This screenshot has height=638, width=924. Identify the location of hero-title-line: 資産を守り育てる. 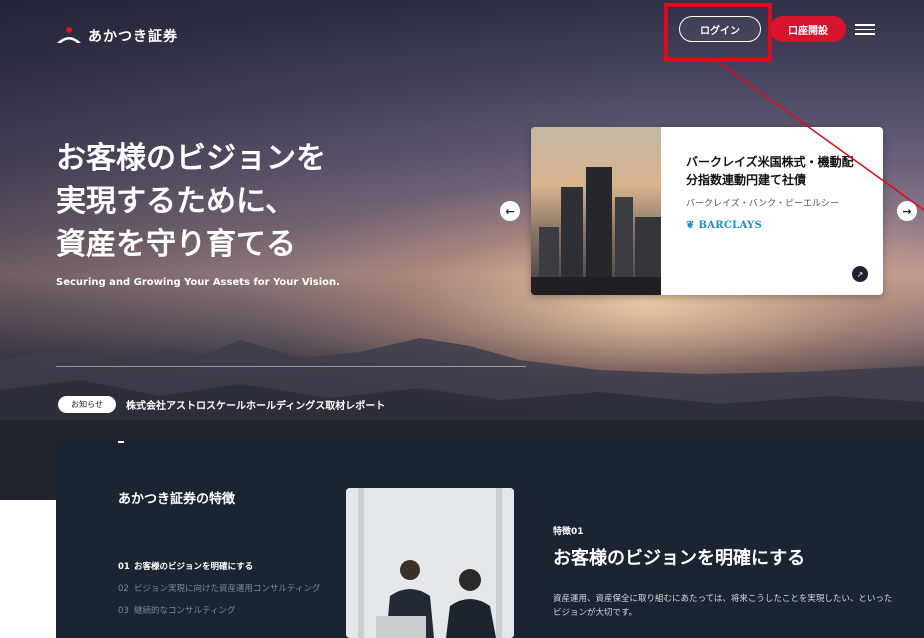
(176, 244).